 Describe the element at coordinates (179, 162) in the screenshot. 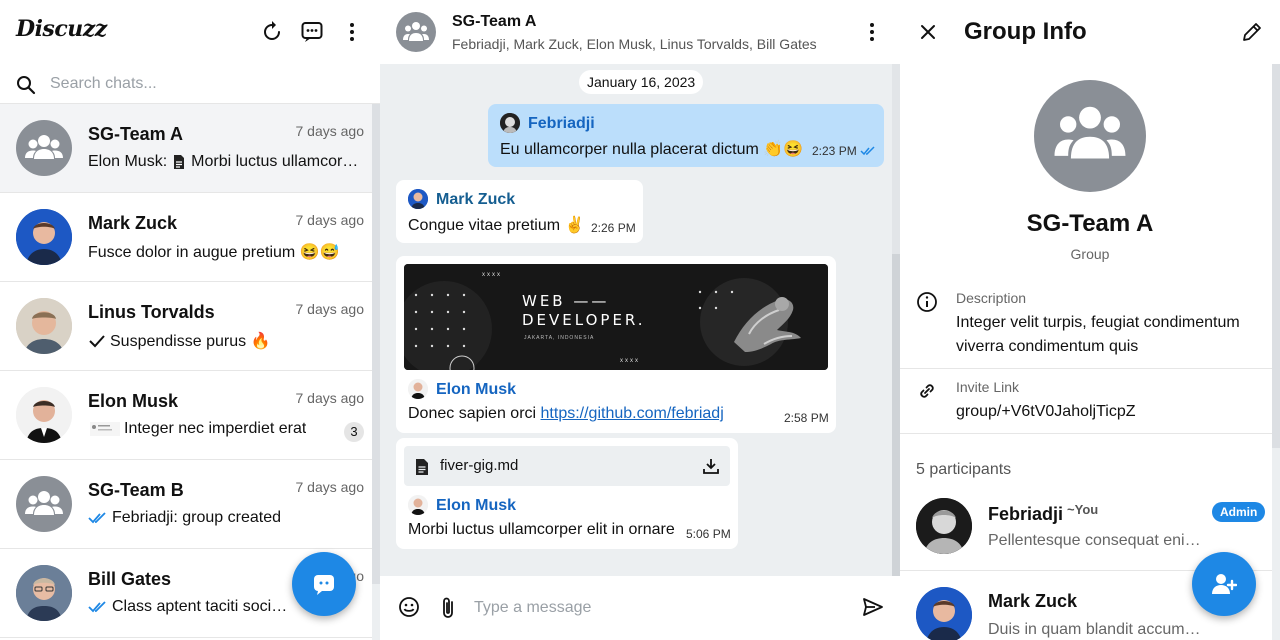

I see `document-icon` at that location.